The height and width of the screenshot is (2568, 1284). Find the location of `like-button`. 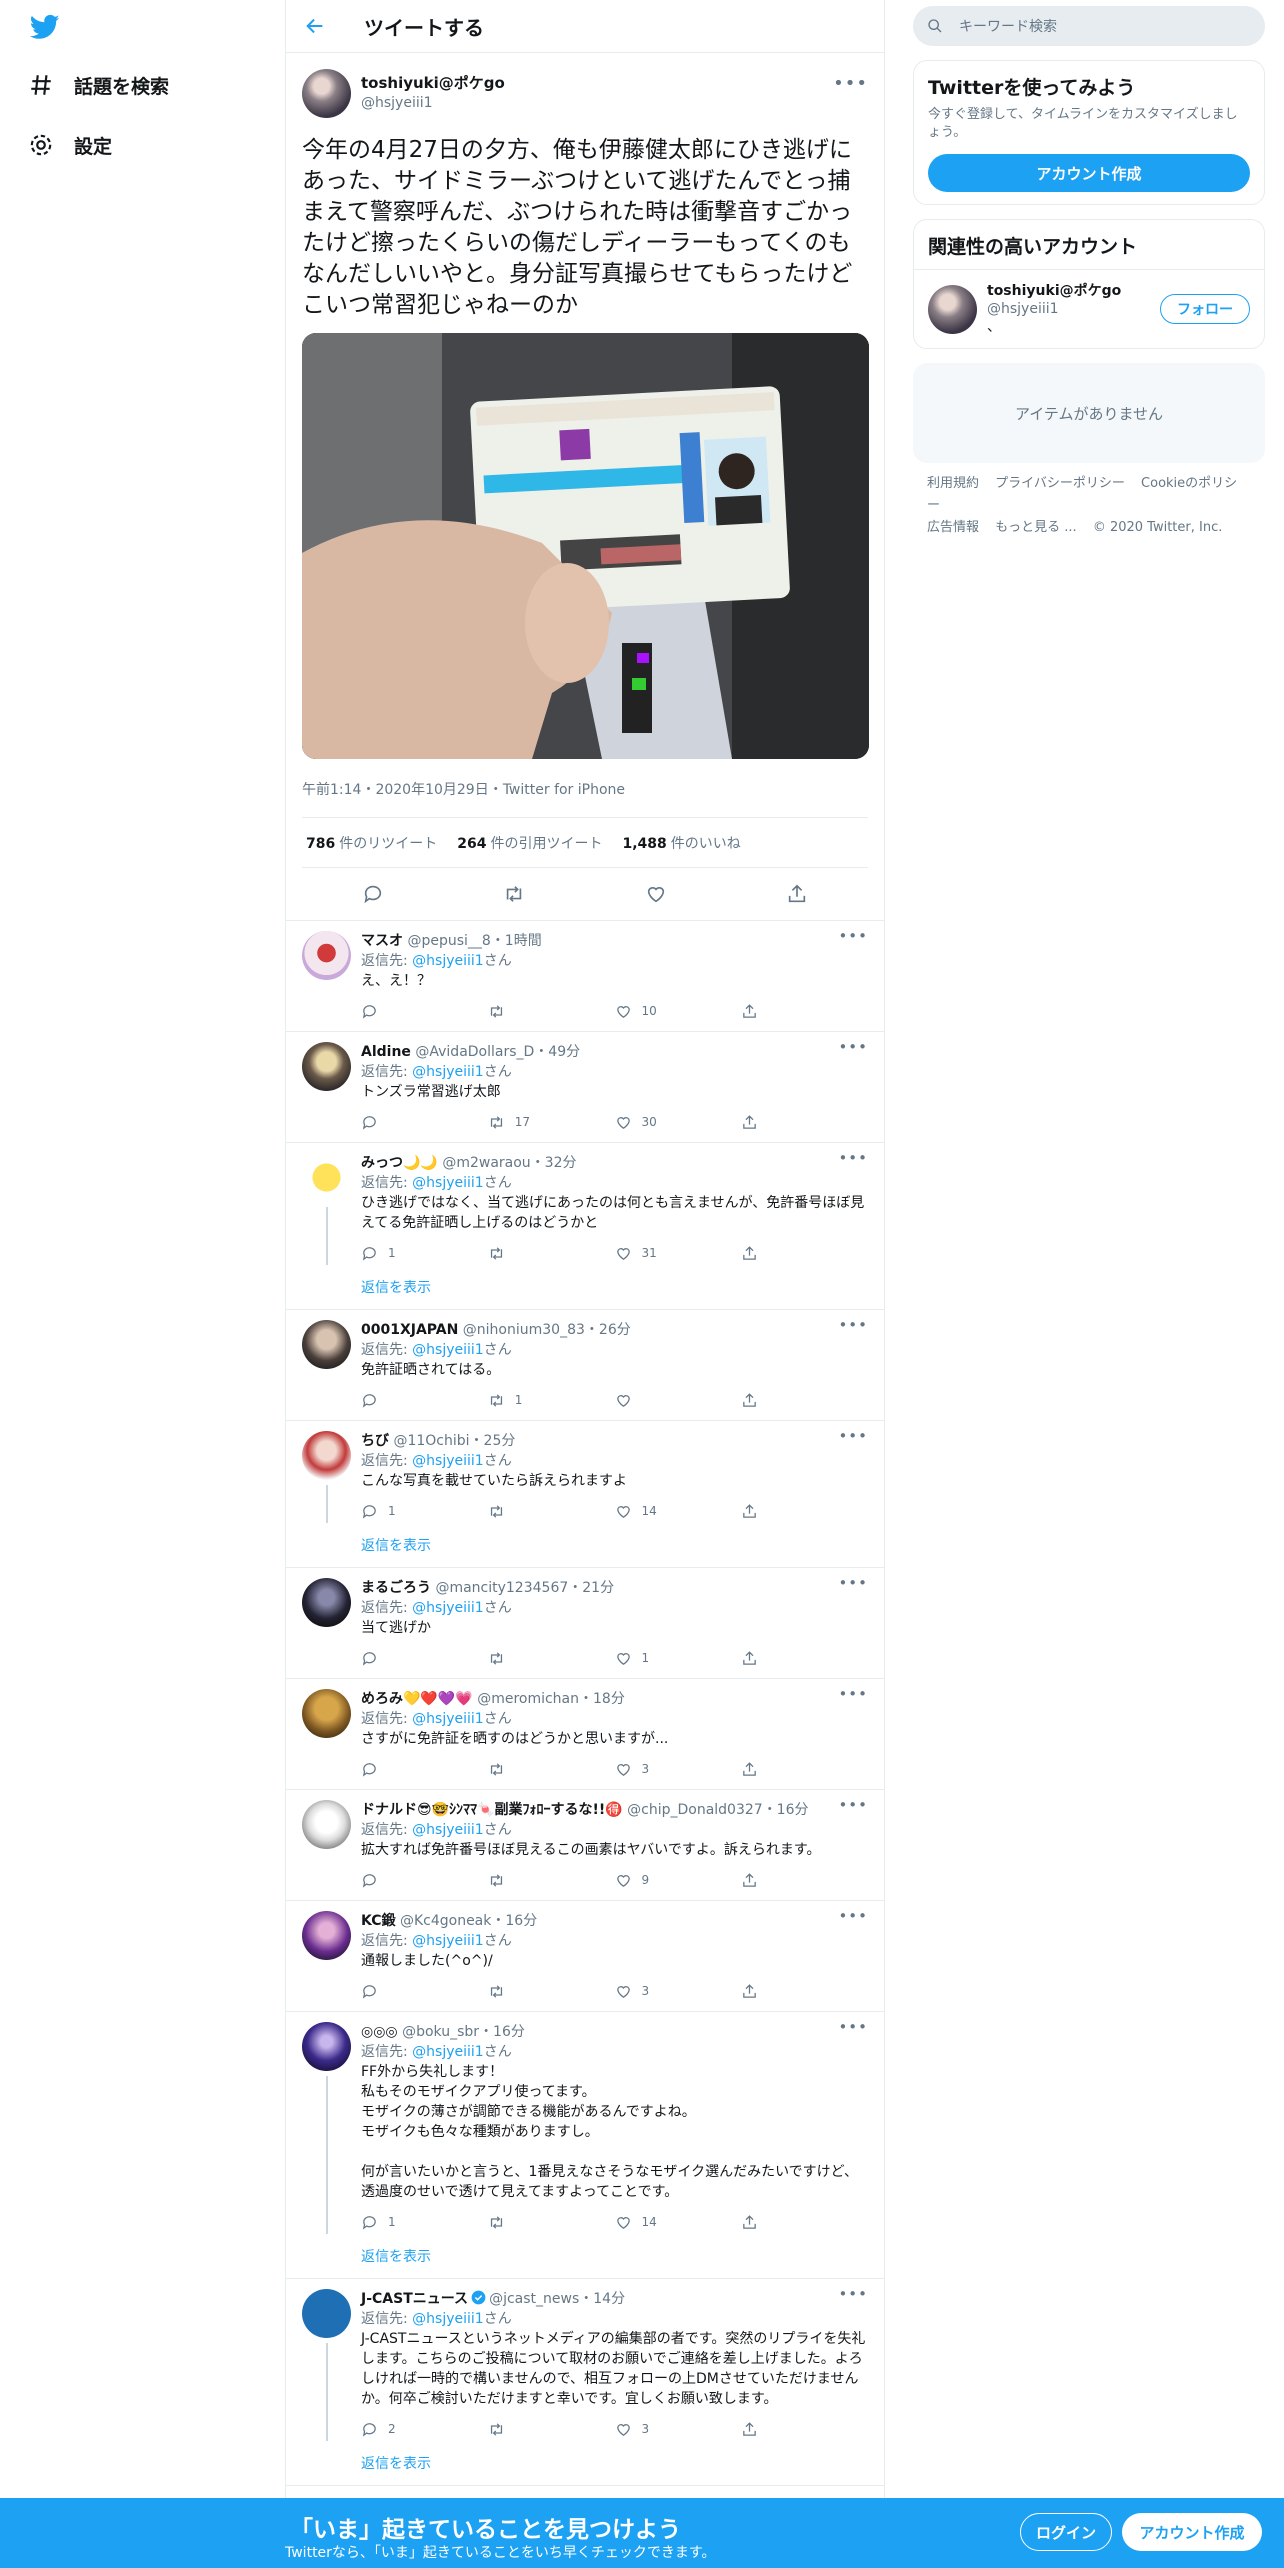

like-button is located at coordinates (678, 1400).